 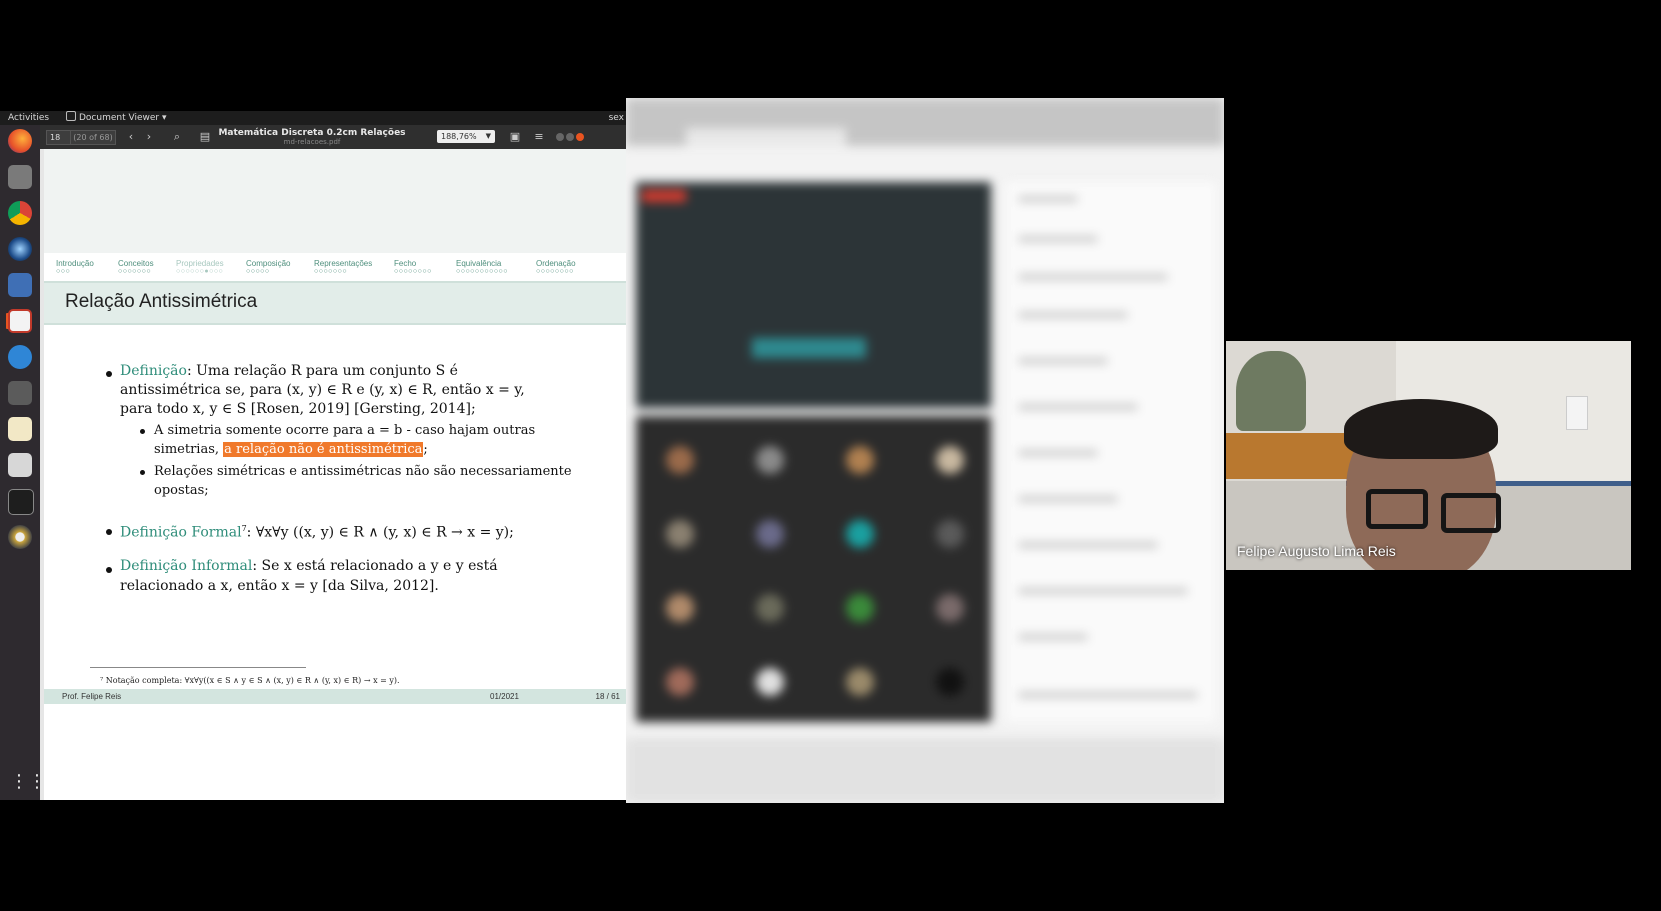 I want to click on nav-ordenacao: Ordenação ○○○○○○○○, so click(x=556, y=267).